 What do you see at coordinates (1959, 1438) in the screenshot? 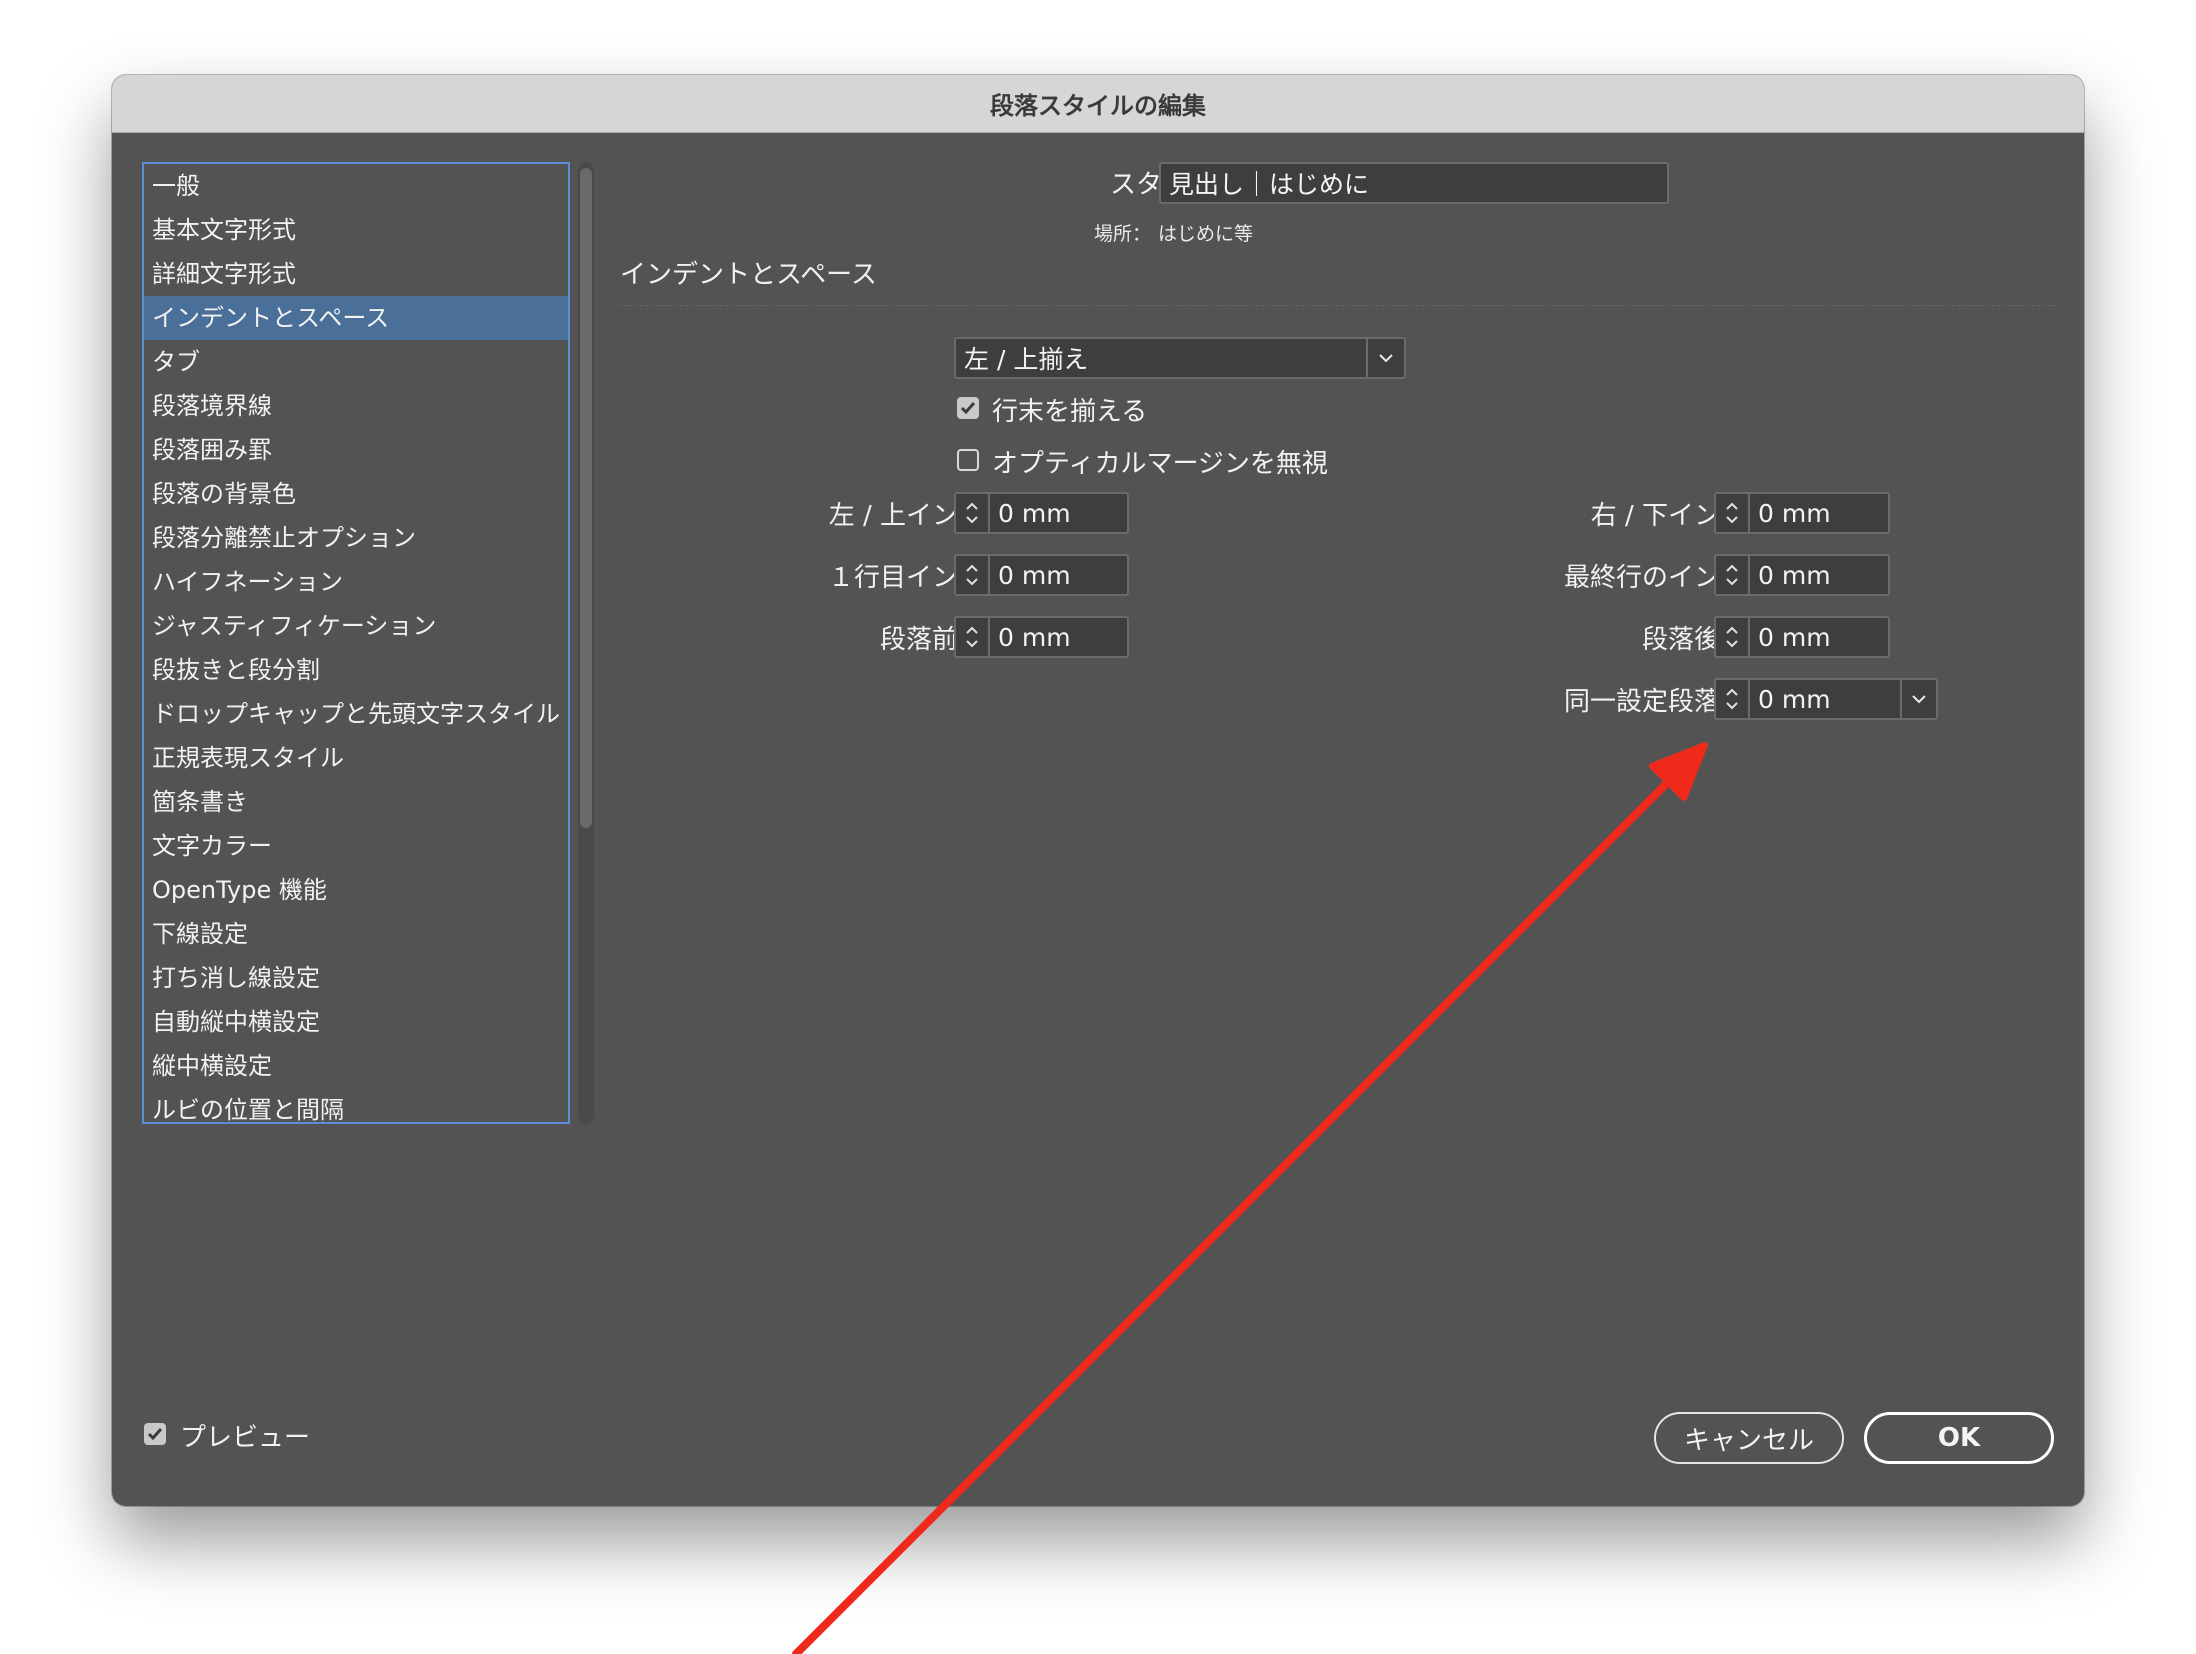
I see `ok-button: OK` at bounding box center [1959, 1438].